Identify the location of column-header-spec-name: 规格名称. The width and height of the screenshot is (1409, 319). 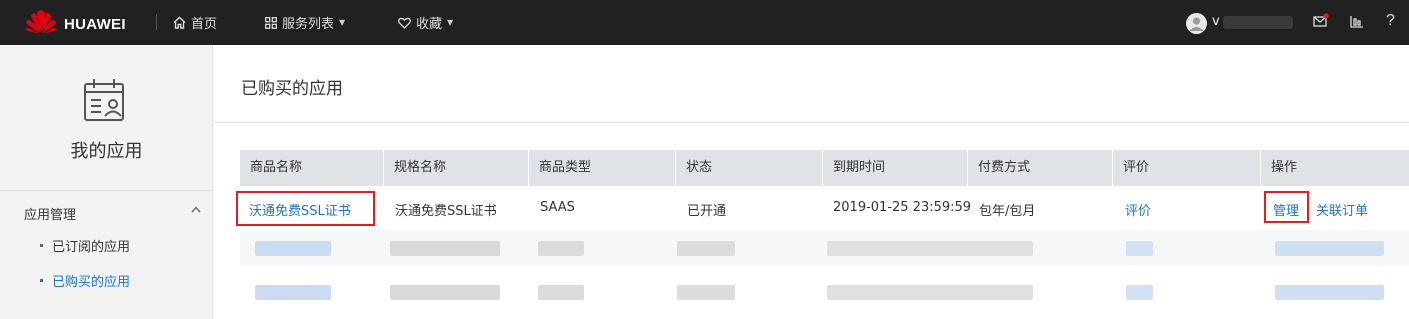
(456, 168).